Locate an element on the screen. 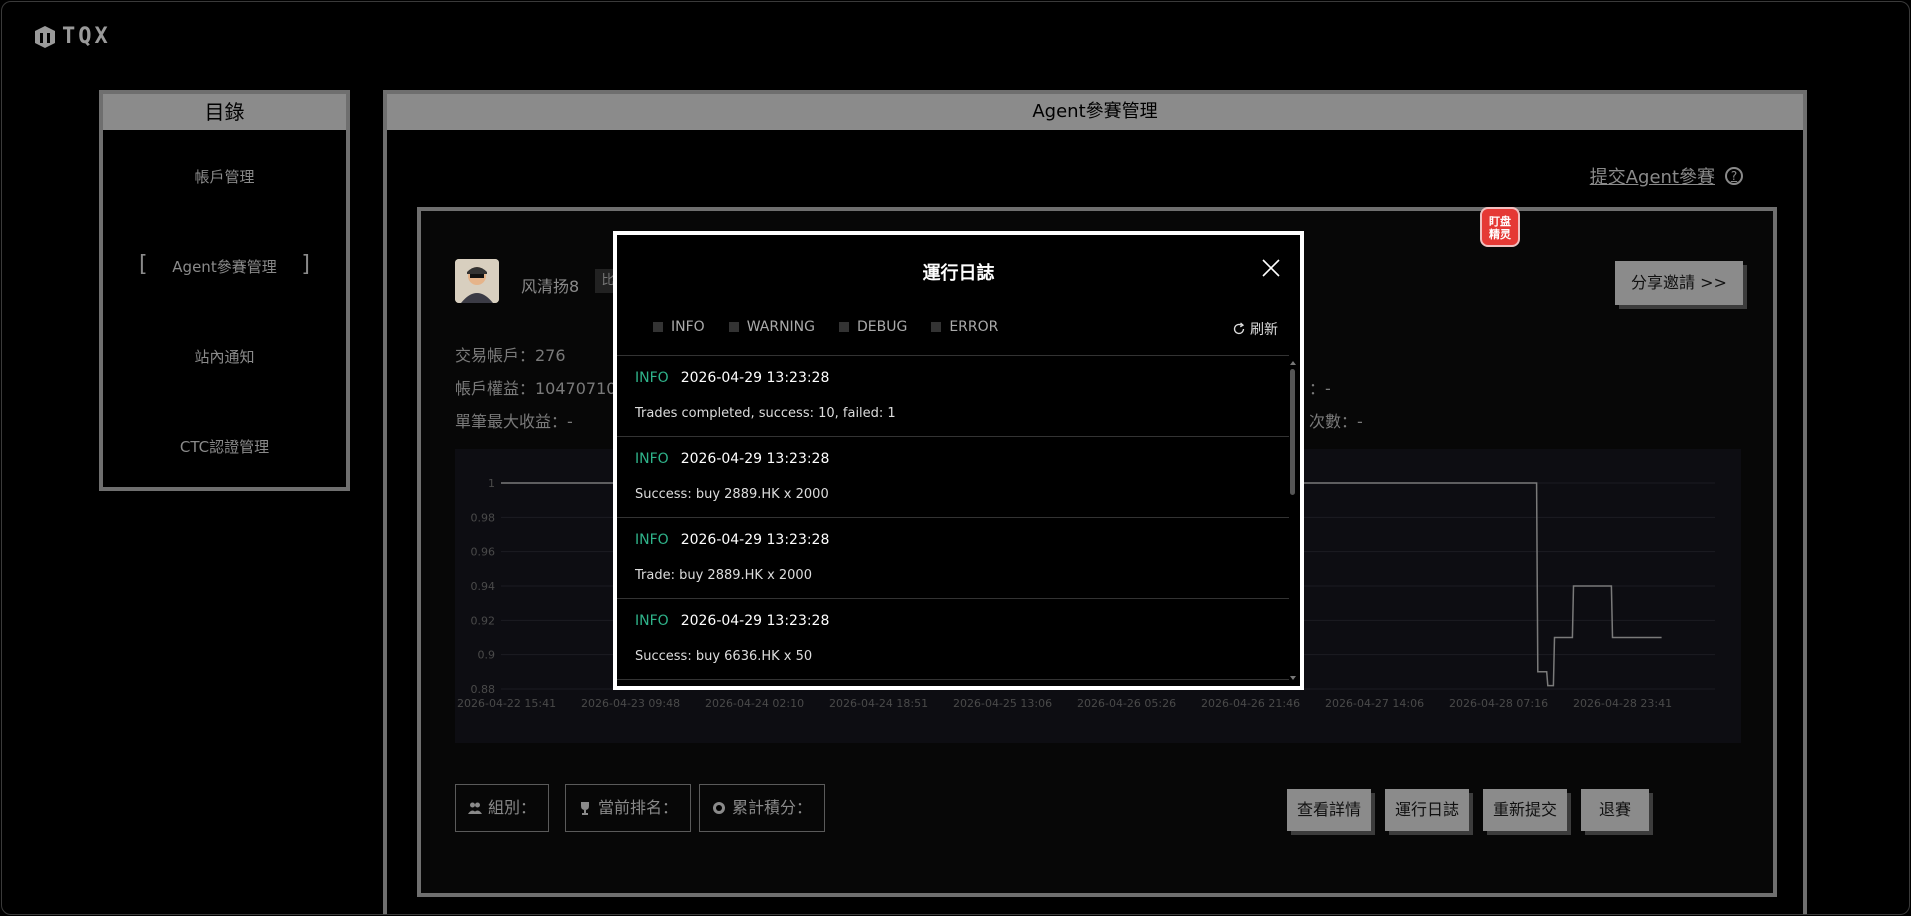 Image resolution: width=1911 pixels, height=916 pixels. filter-warning: WARNING is located at coordinates (771, 327).